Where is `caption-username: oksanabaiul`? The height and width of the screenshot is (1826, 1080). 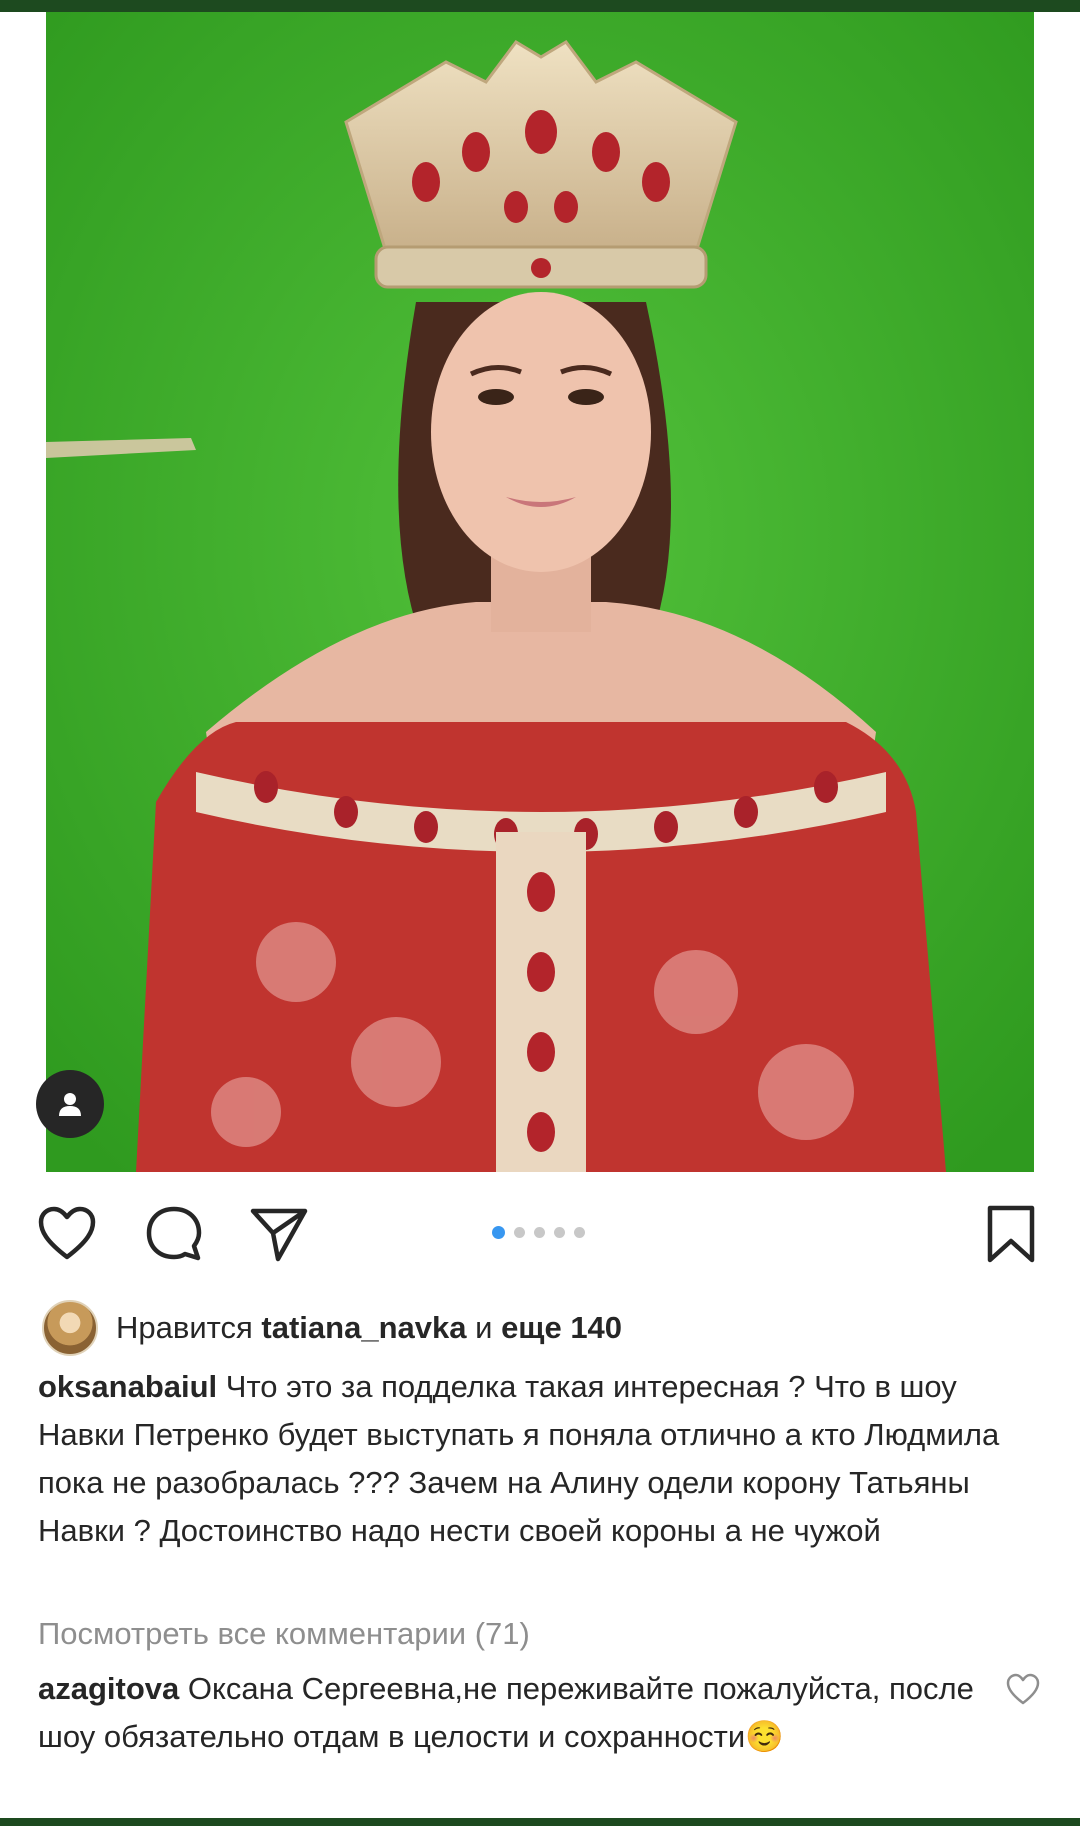
caption-username: oksanabaiul is located at coordinates (127, 1386).